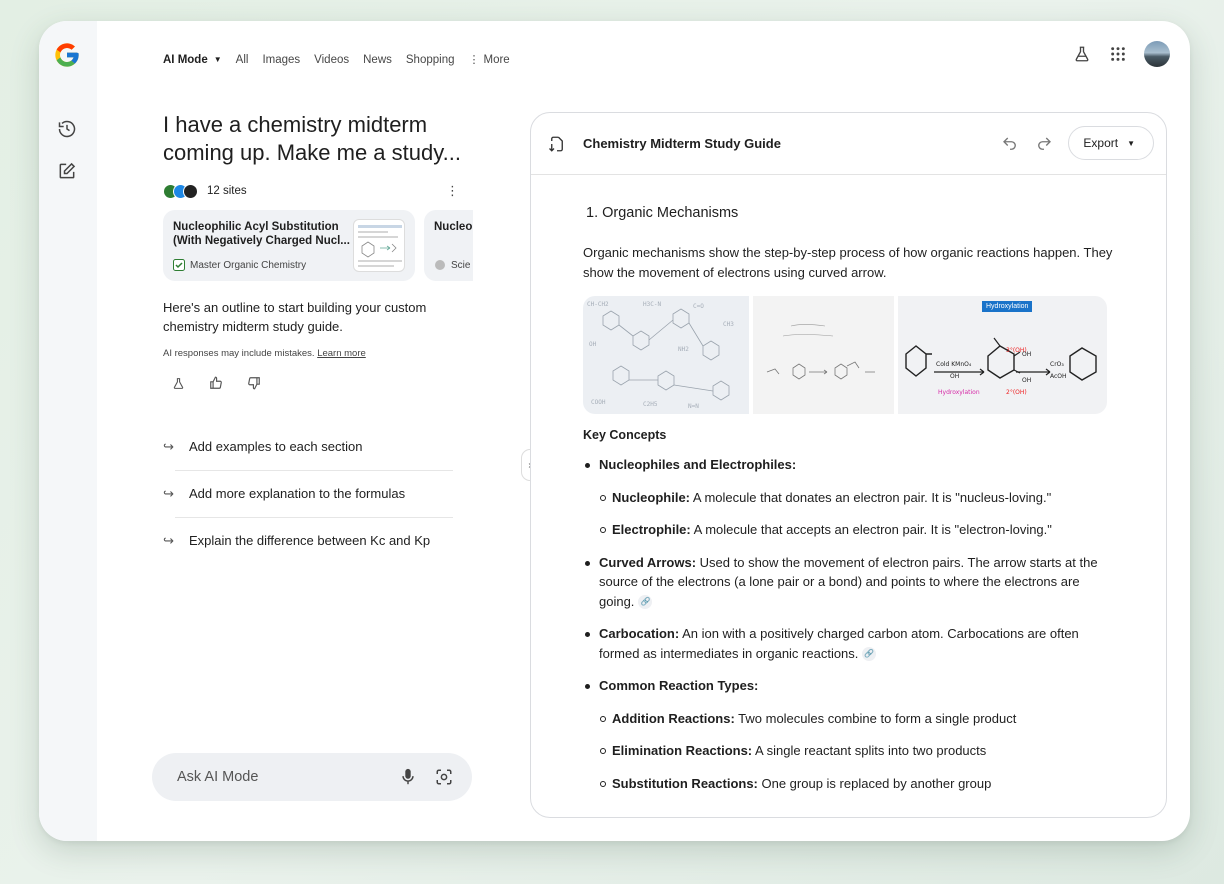 This screenshot has width=1224, height=884. What do you see at coordinates (1016, 392) in the screenshot?
I see `svg-text: 2°(OH)` at bounding box center [1016, 392].